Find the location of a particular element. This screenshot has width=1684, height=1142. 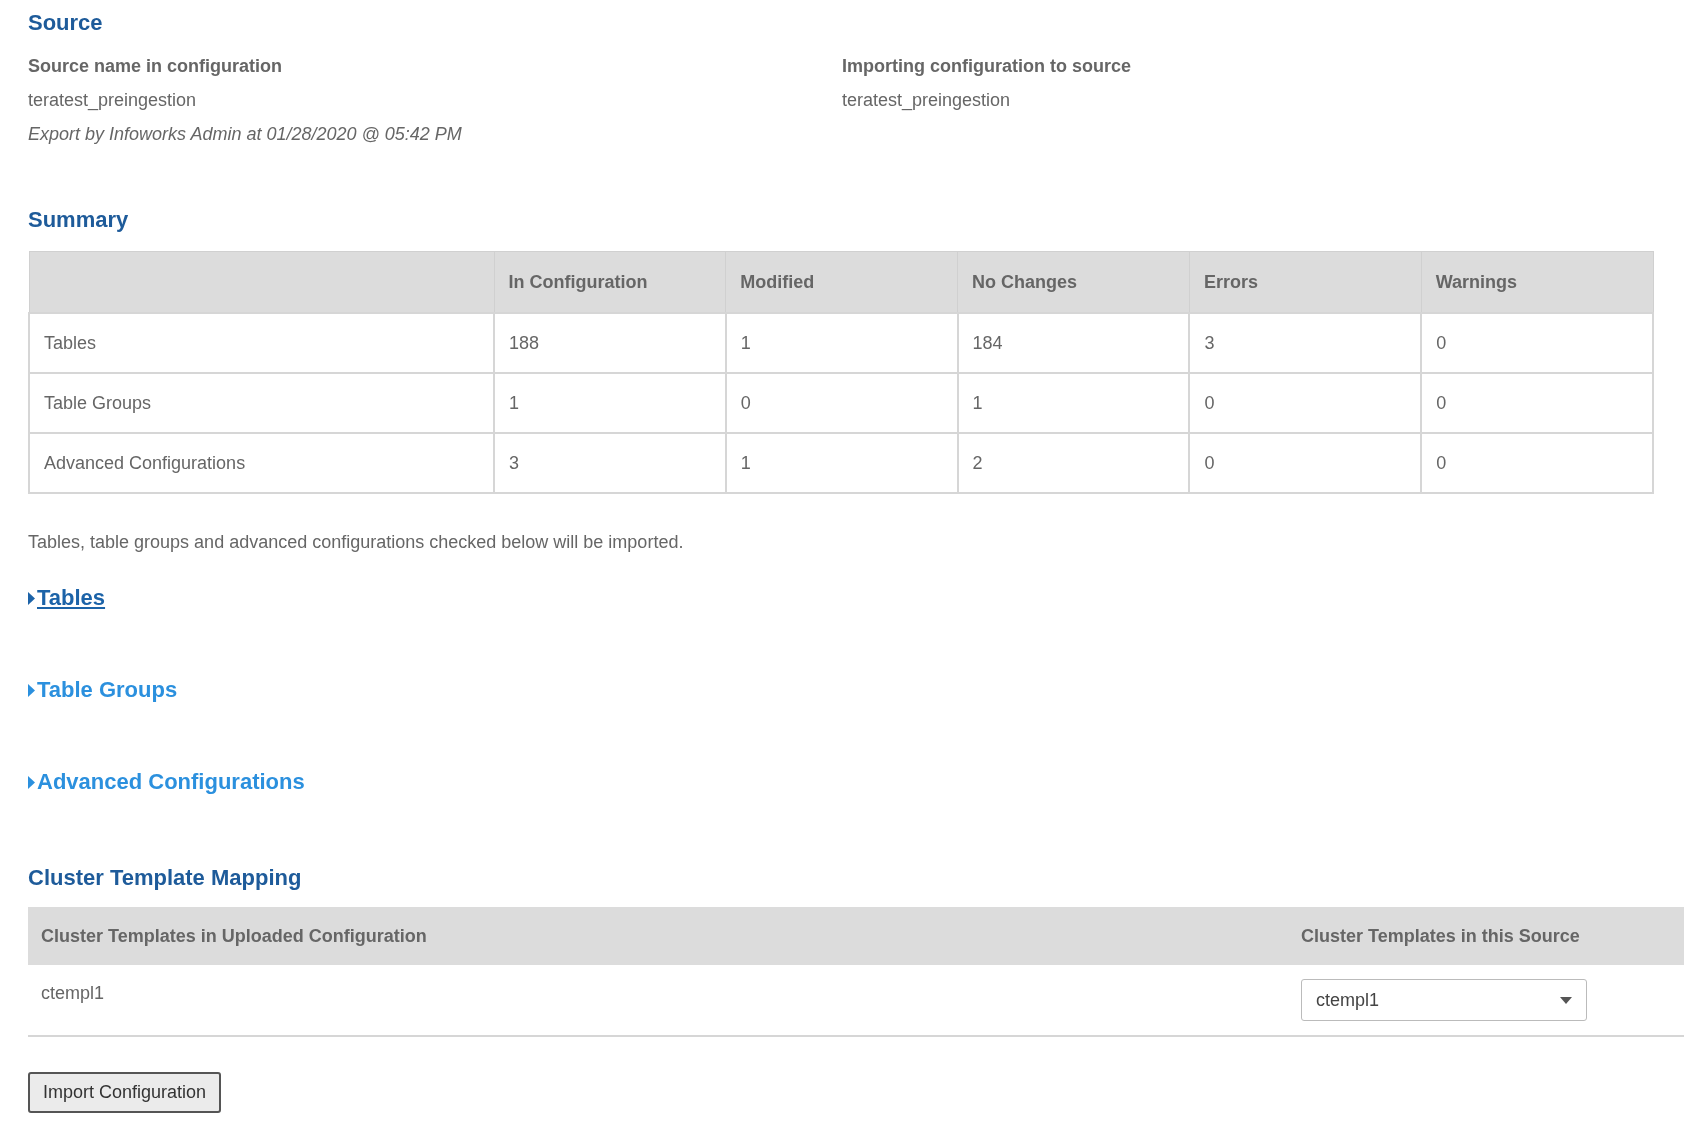

section-toggle-link: Table Groups is located at coordinates (103, 690).